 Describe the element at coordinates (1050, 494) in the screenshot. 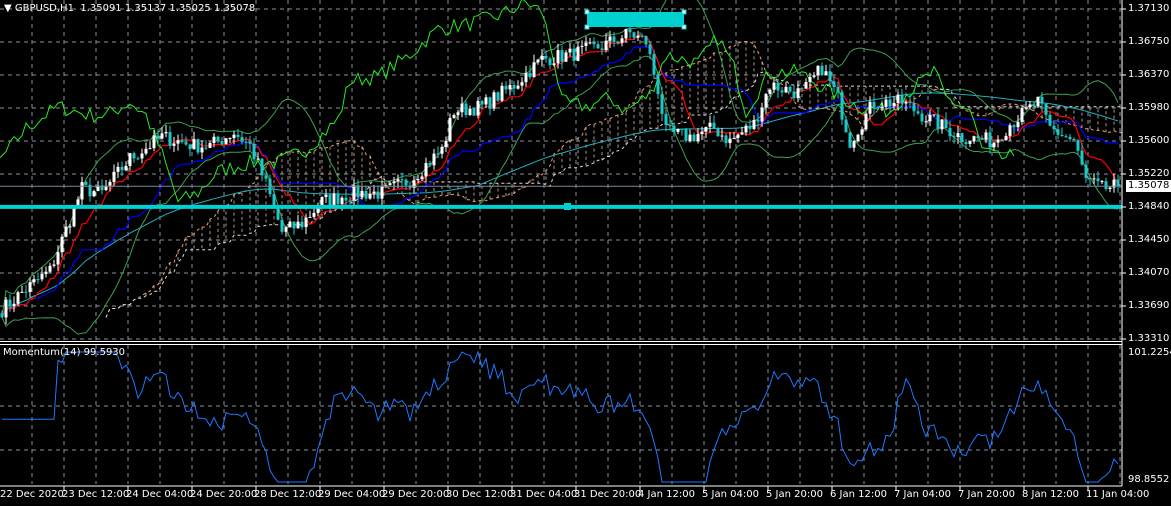

I see `time-axis-label: 8 Jan 12:00` at that location.